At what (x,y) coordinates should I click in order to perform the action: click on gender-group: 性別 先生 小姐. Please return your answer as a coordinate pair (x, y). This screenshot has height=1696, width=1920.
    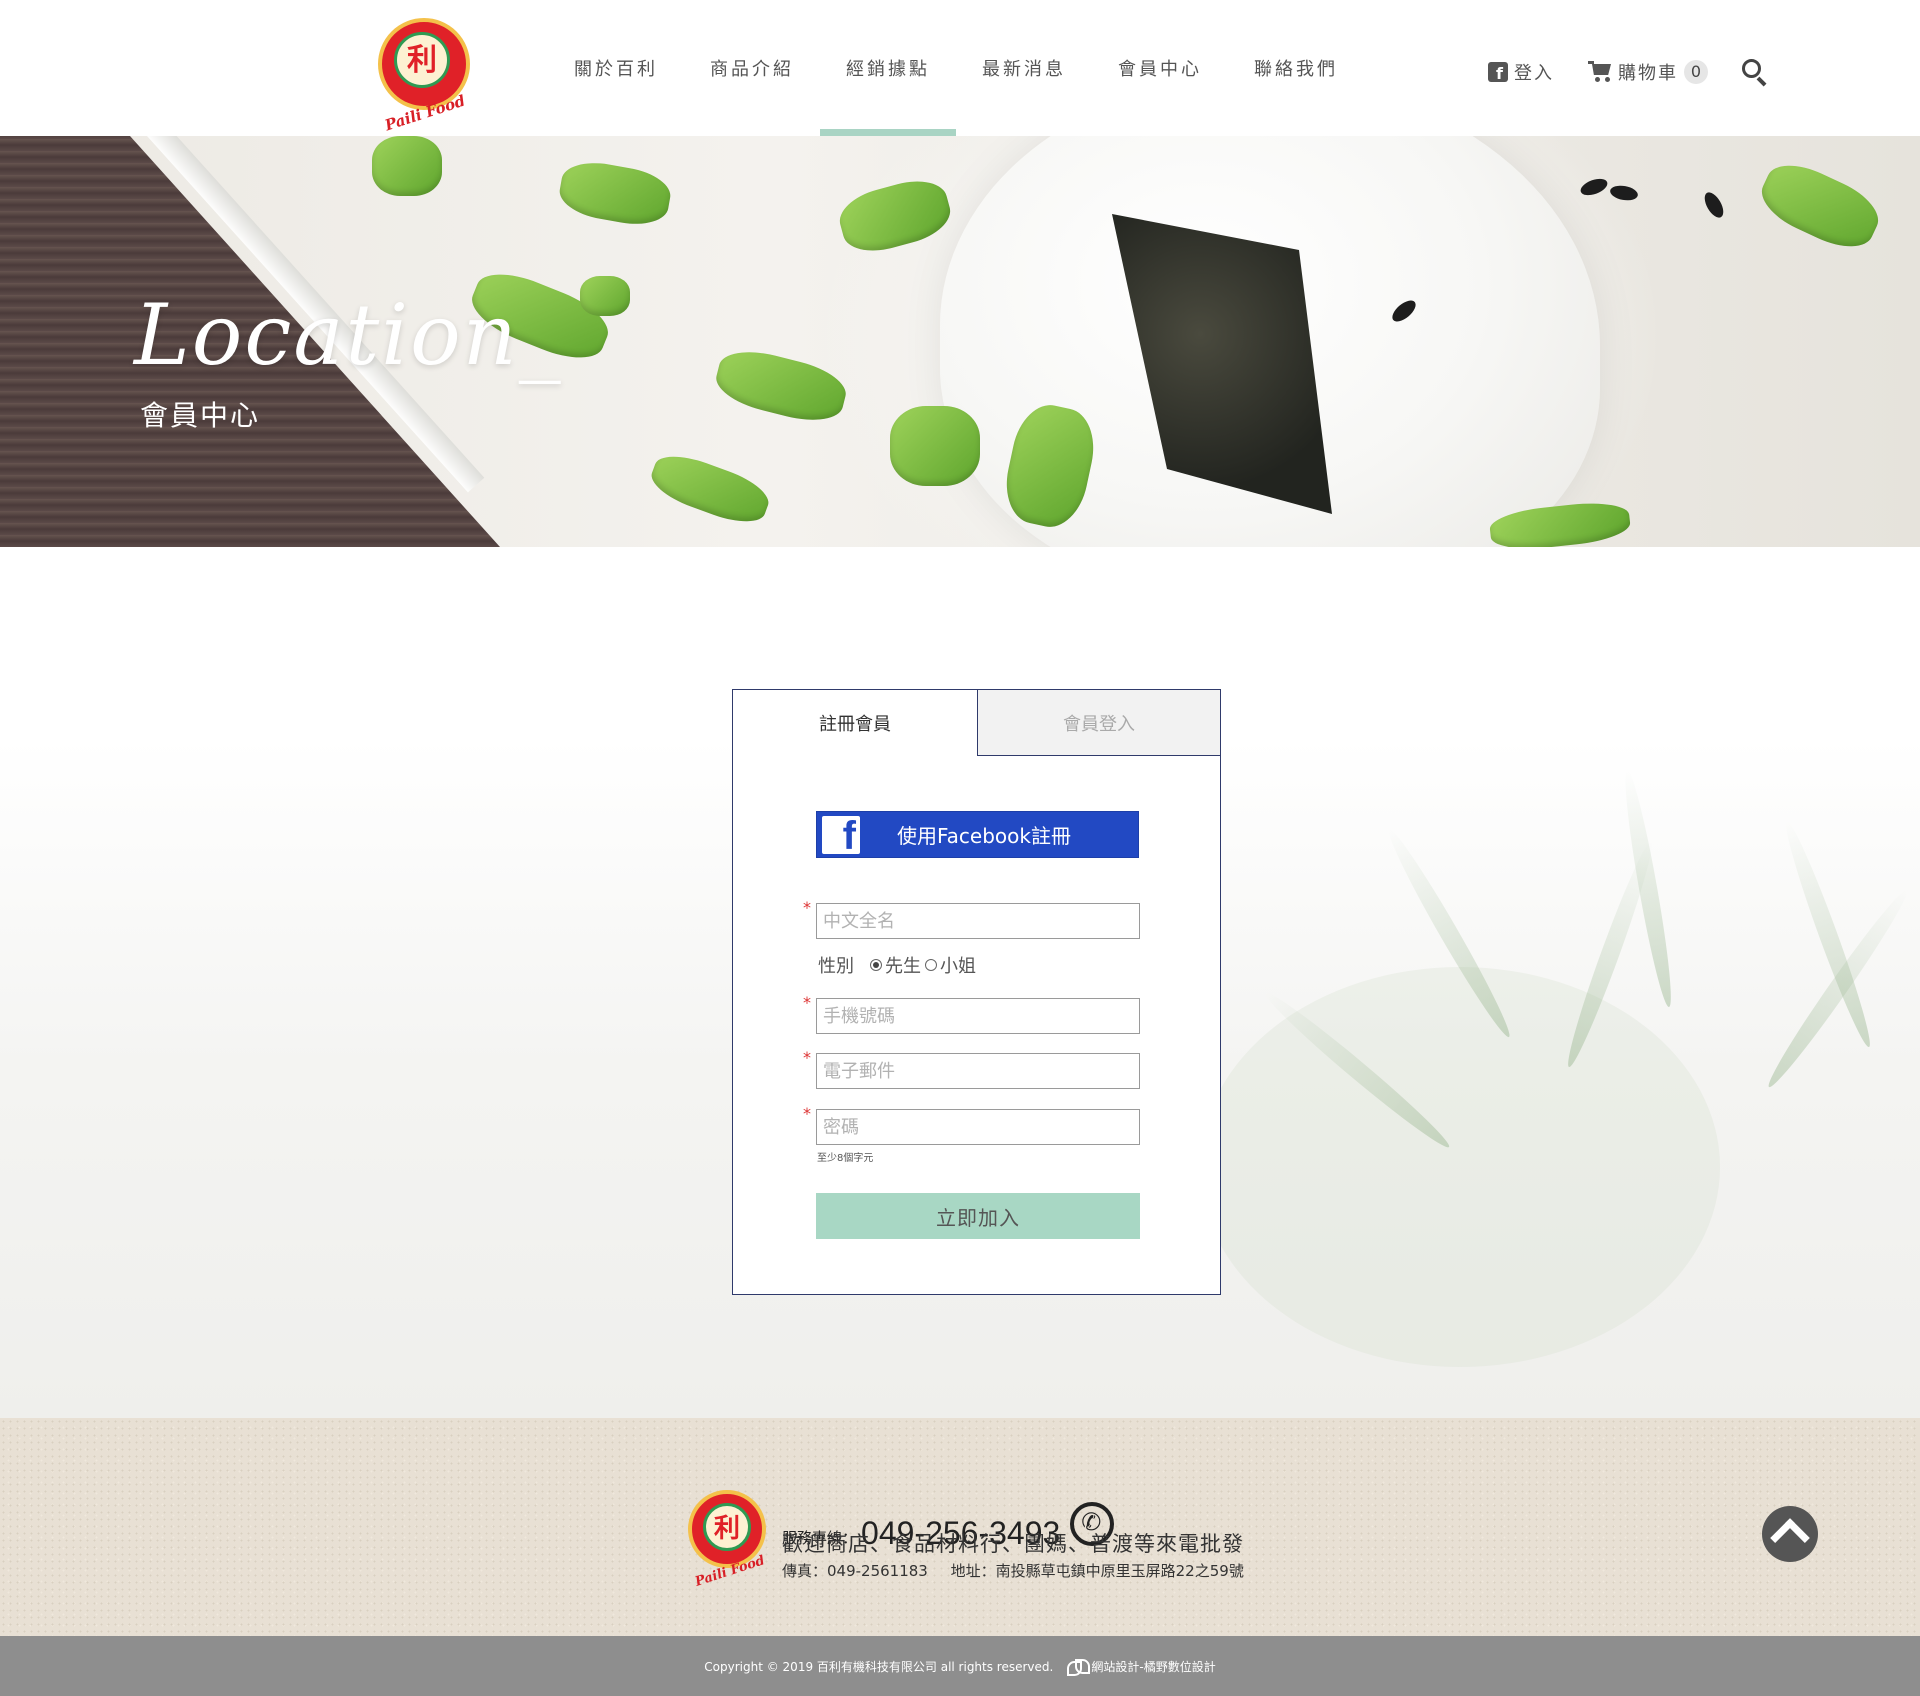
    Looking at the image, I should click on (897, 965).